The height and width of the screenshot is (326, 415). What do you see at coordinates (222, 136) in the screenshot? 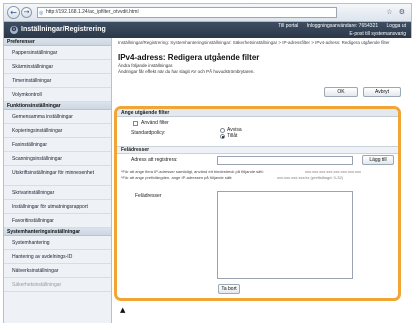
I see `allow-radio` at bounding box center [222, 136].